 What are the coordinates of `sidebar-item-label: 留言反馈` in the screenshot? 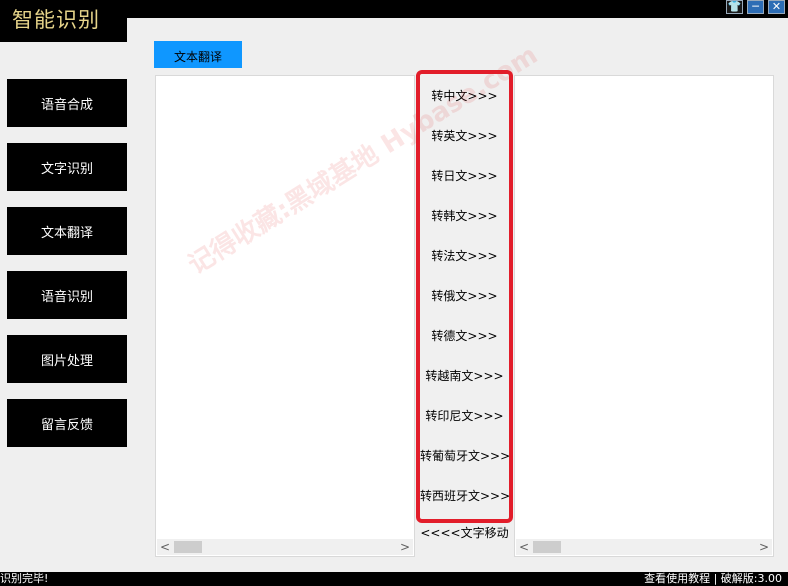 It's located at (66, 425).